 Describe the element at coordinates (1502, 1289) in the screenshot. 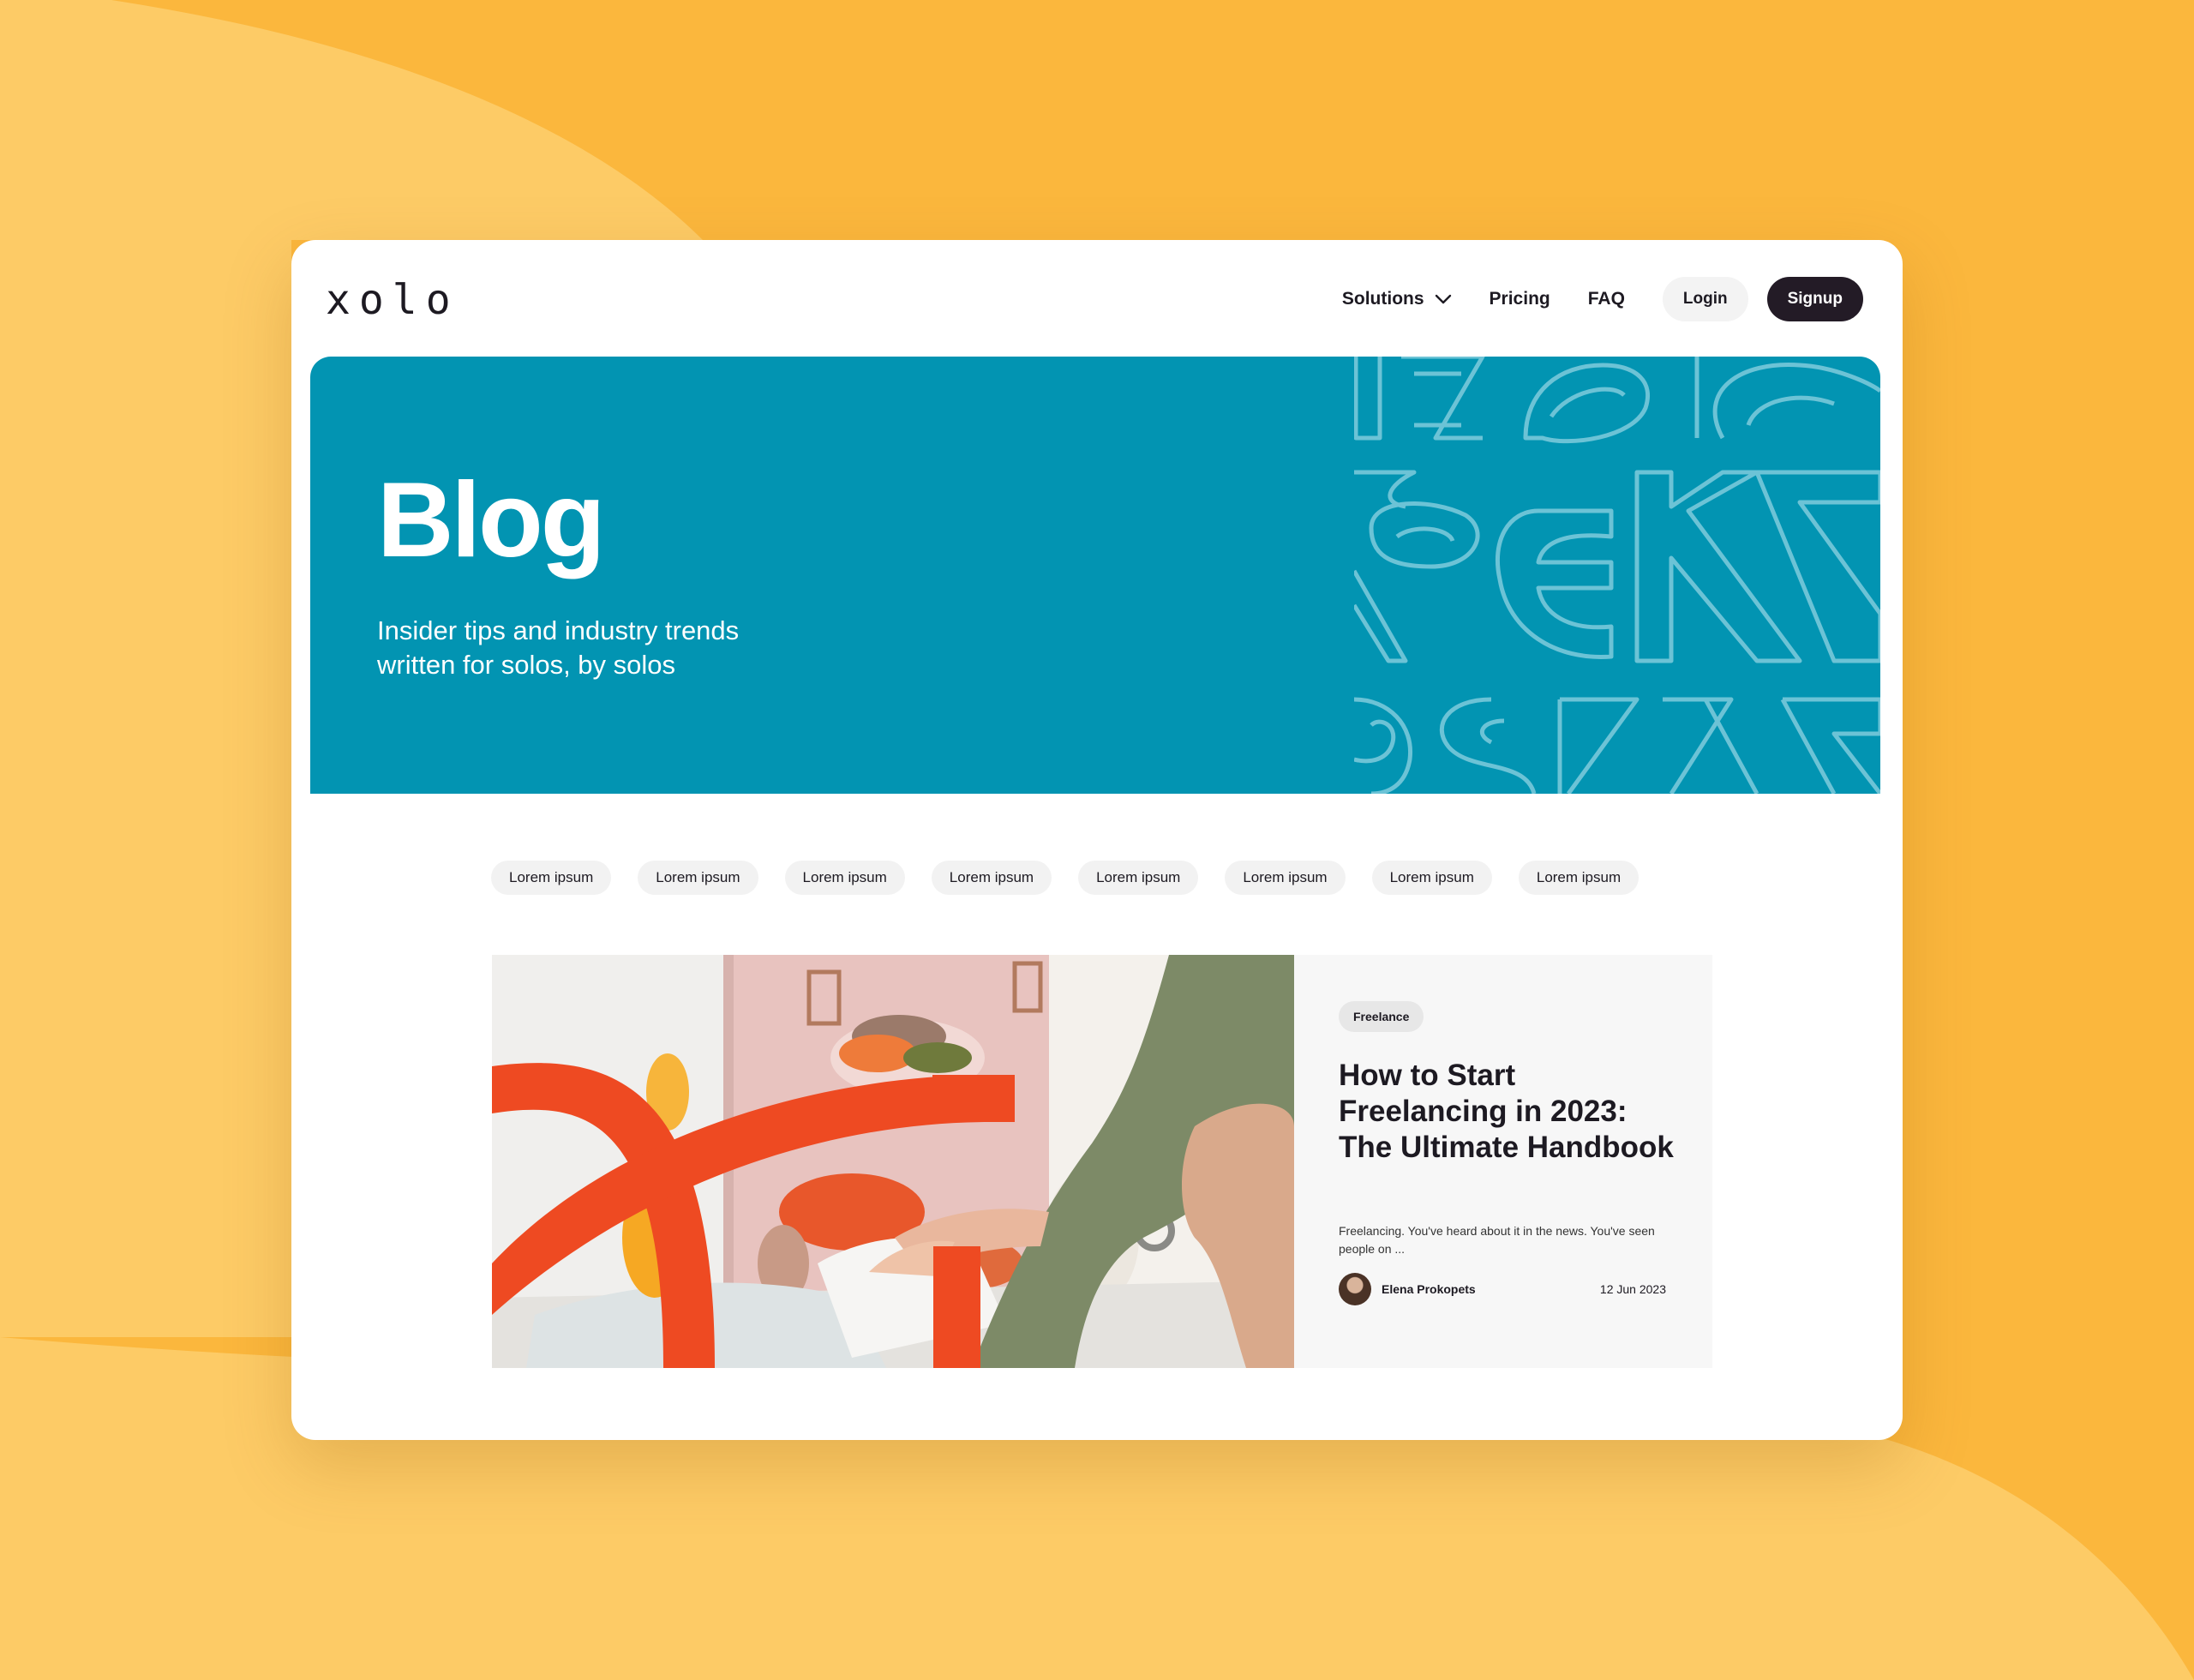

I see `article-meta: Elena Prokopets 12 Jun 2023` at that location.